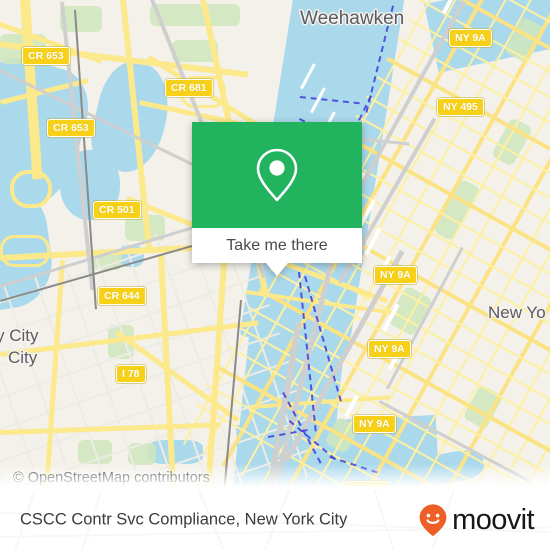  I want to click on place-label: New Yo, so click(517, 312).